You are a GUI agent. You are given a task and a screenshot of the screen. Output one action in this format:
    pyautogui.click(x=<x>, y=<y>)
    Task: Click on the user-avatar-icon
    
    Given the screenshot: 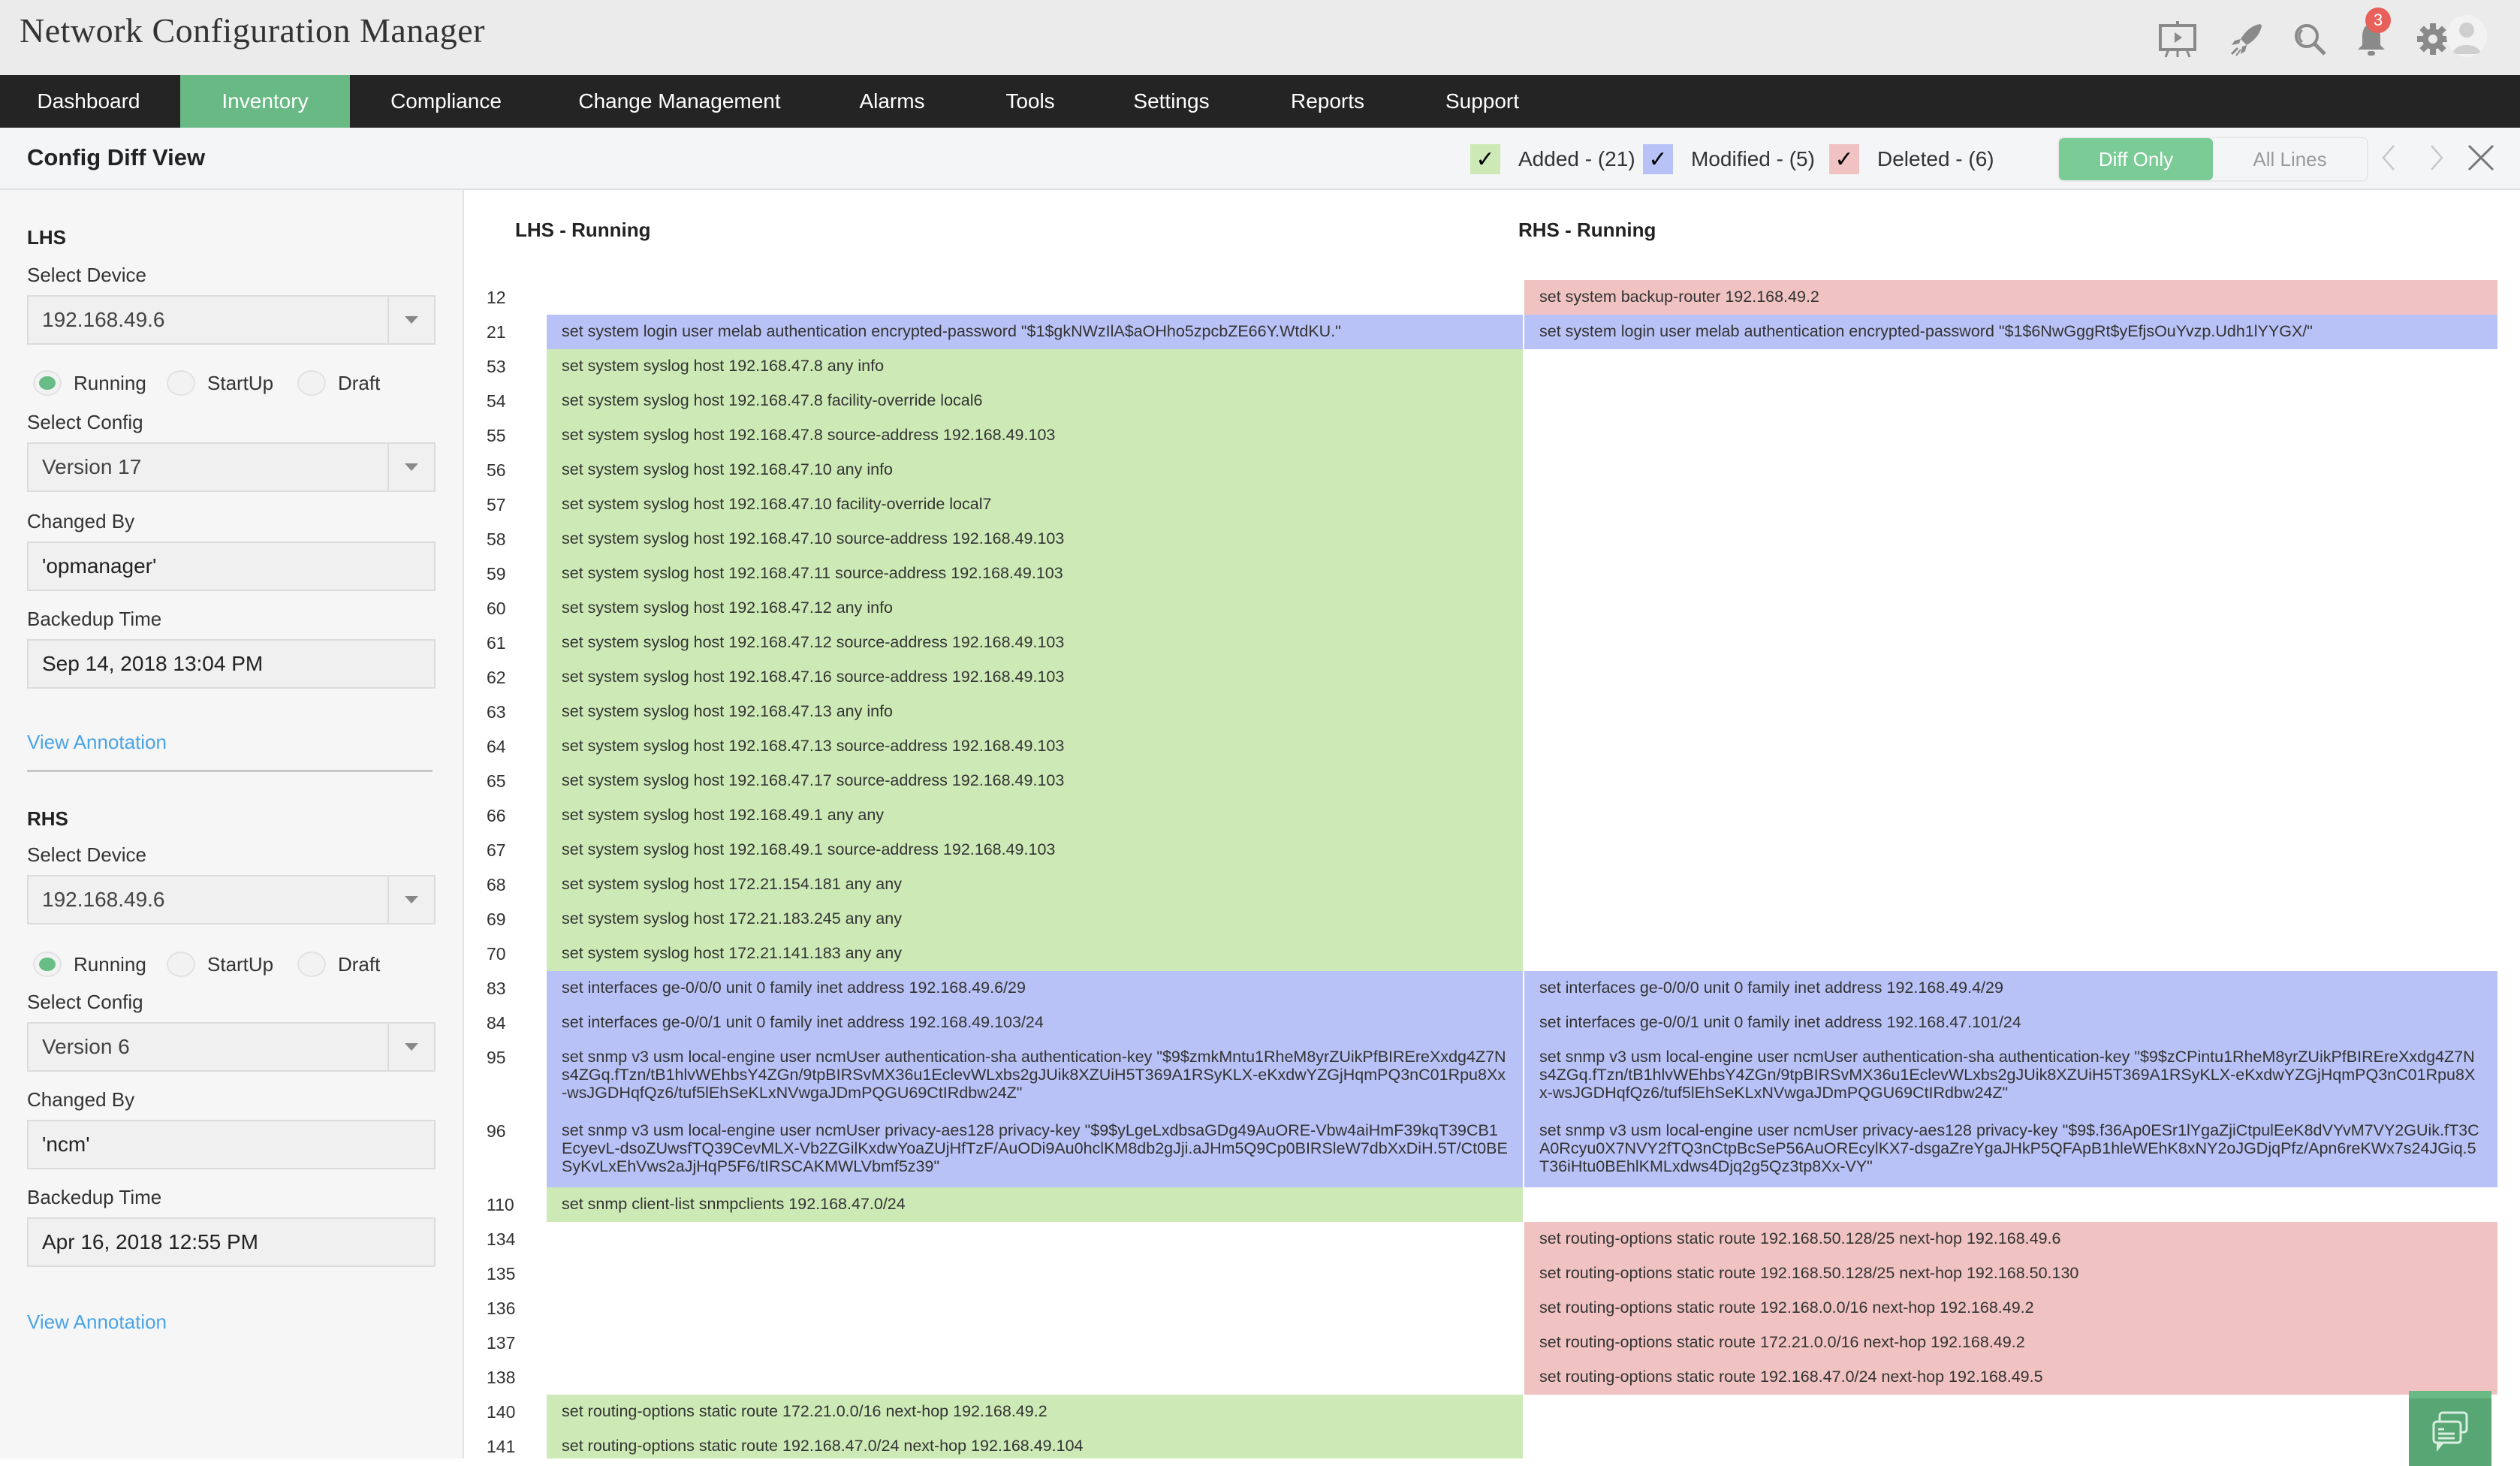 What is the action you would take?
    pyautogui.click(x=2466, y=36)
    